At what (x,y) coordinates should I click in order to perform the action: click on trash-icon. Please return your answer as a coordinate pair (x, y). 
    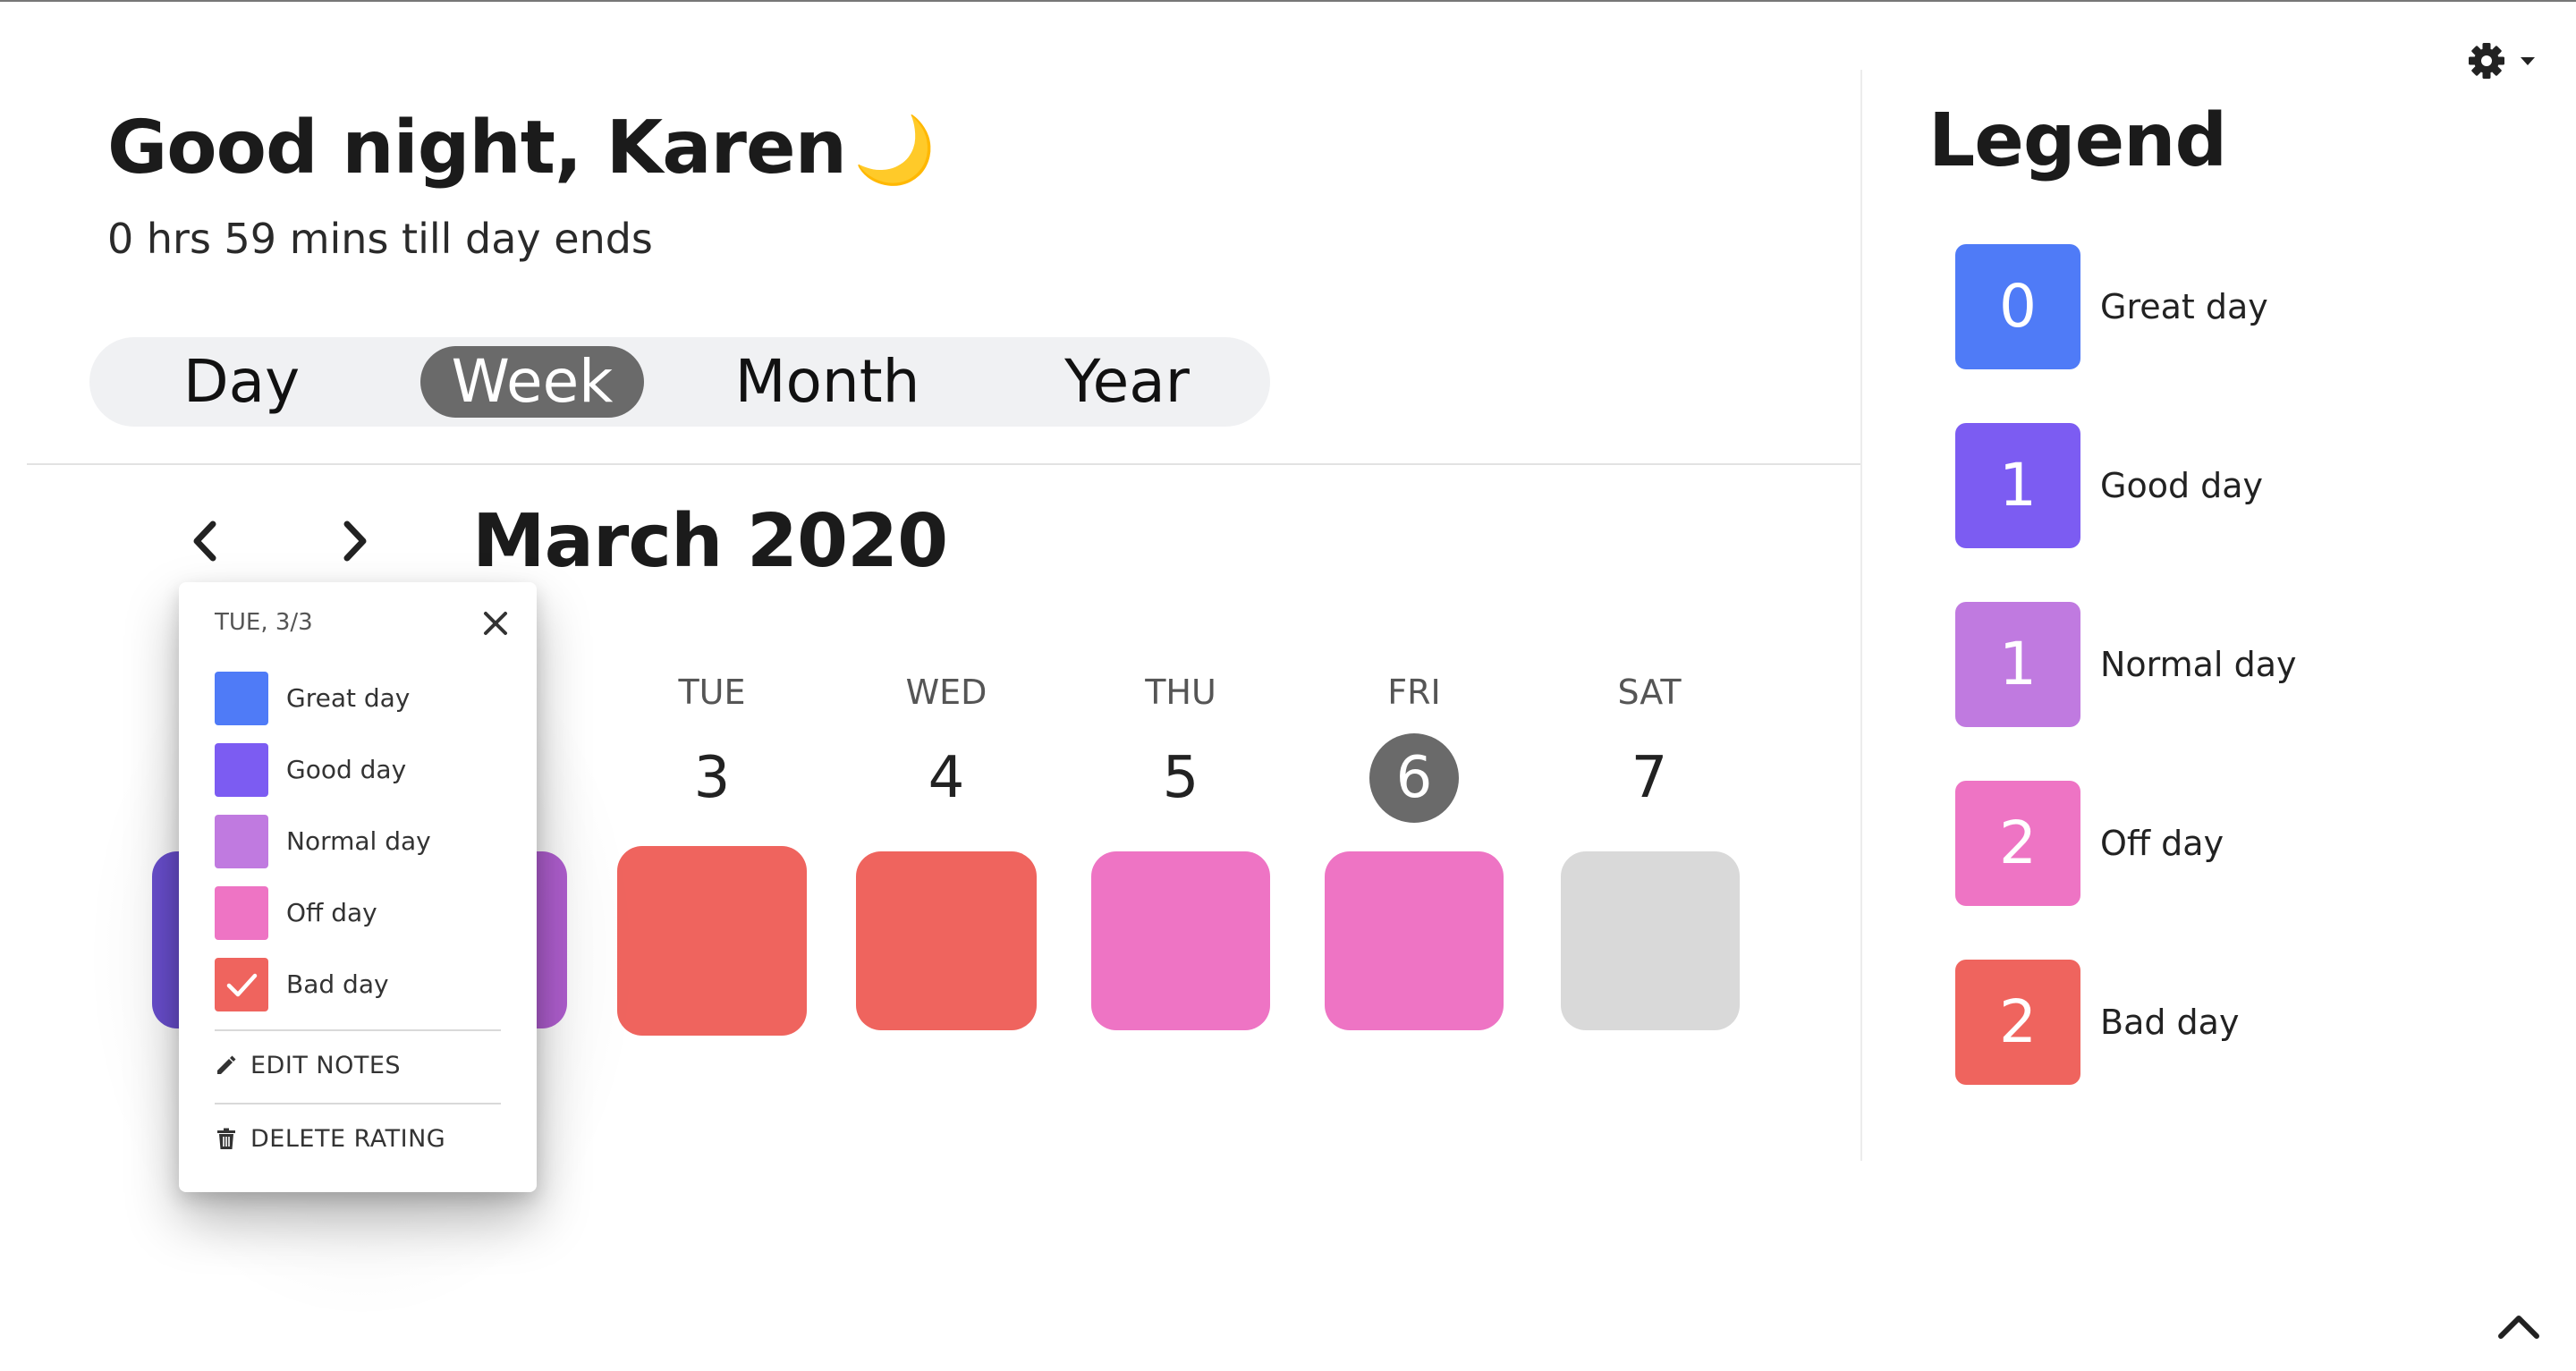
    Looking at the image, I should click on (226, 1138).